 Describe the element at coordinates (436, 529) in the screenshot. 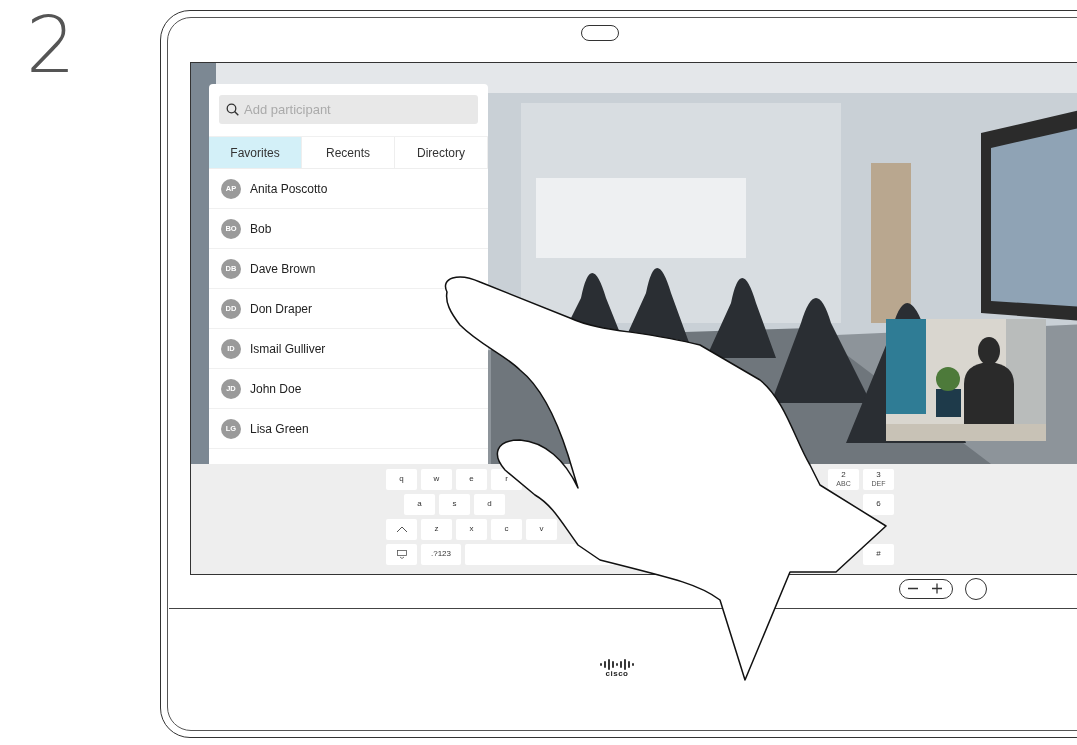

I see `keyboard-key: z` at that location.